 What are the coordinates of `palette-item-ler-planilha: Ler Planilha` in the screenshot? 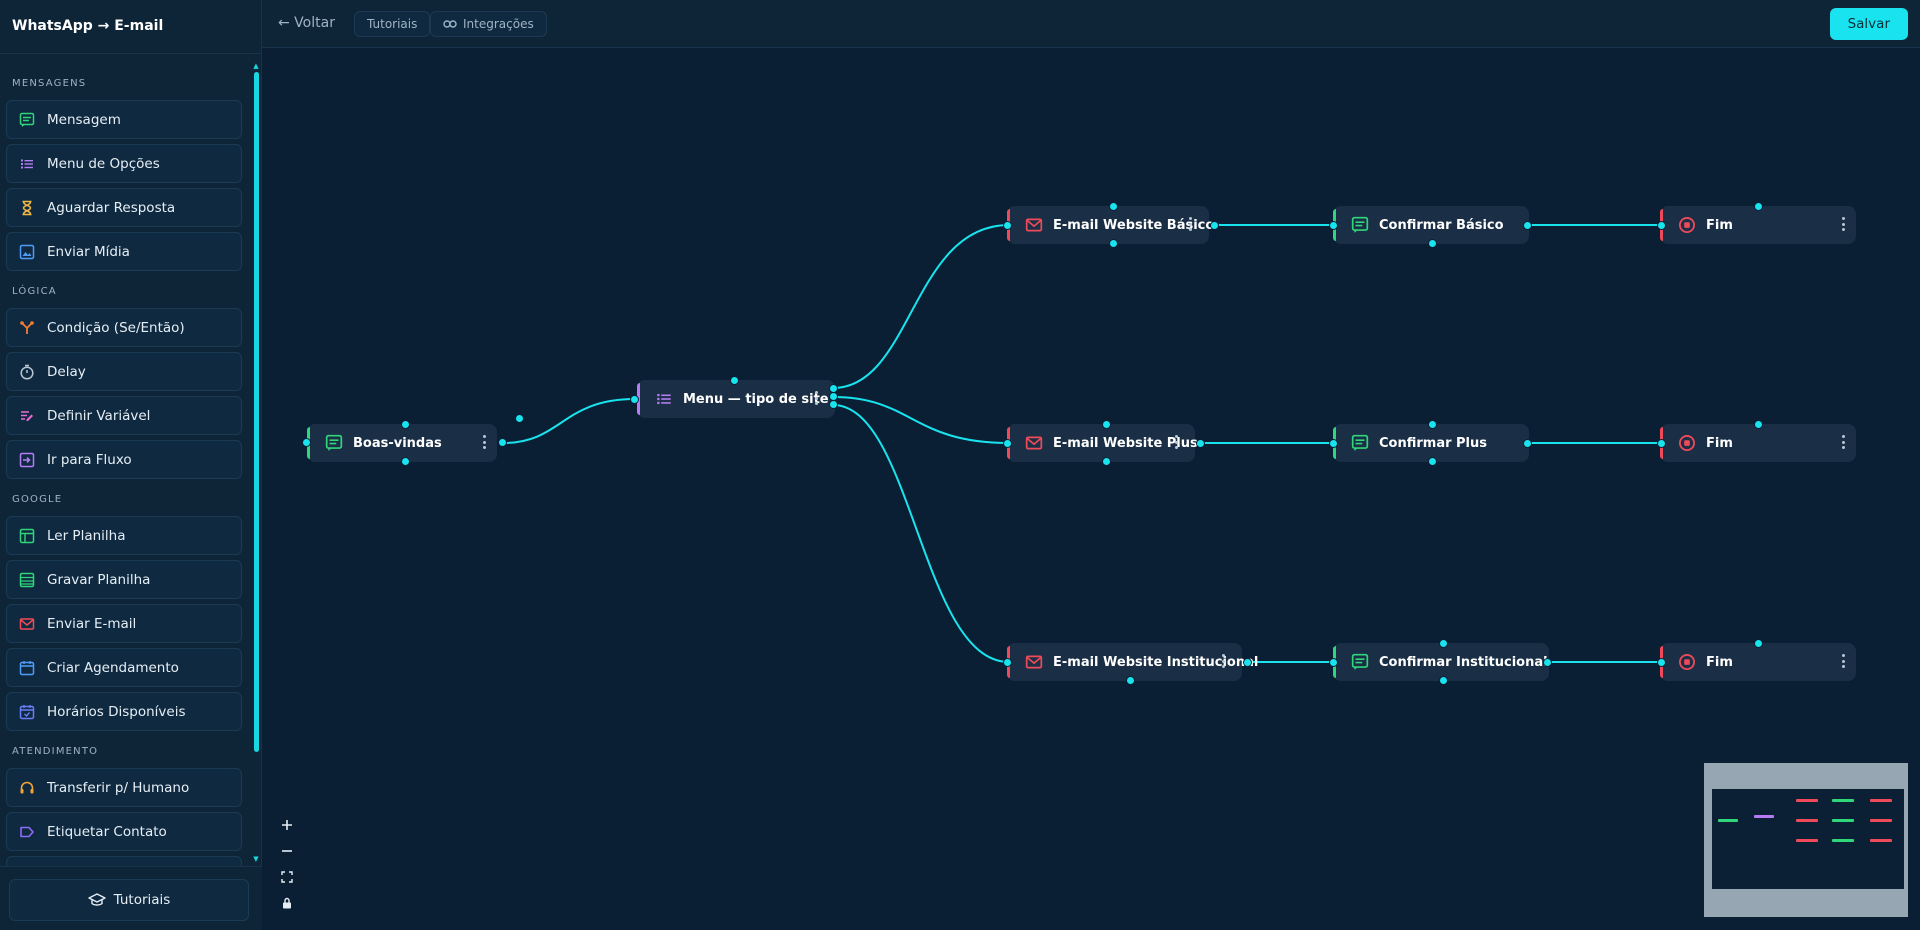 It's located at (124, 535).